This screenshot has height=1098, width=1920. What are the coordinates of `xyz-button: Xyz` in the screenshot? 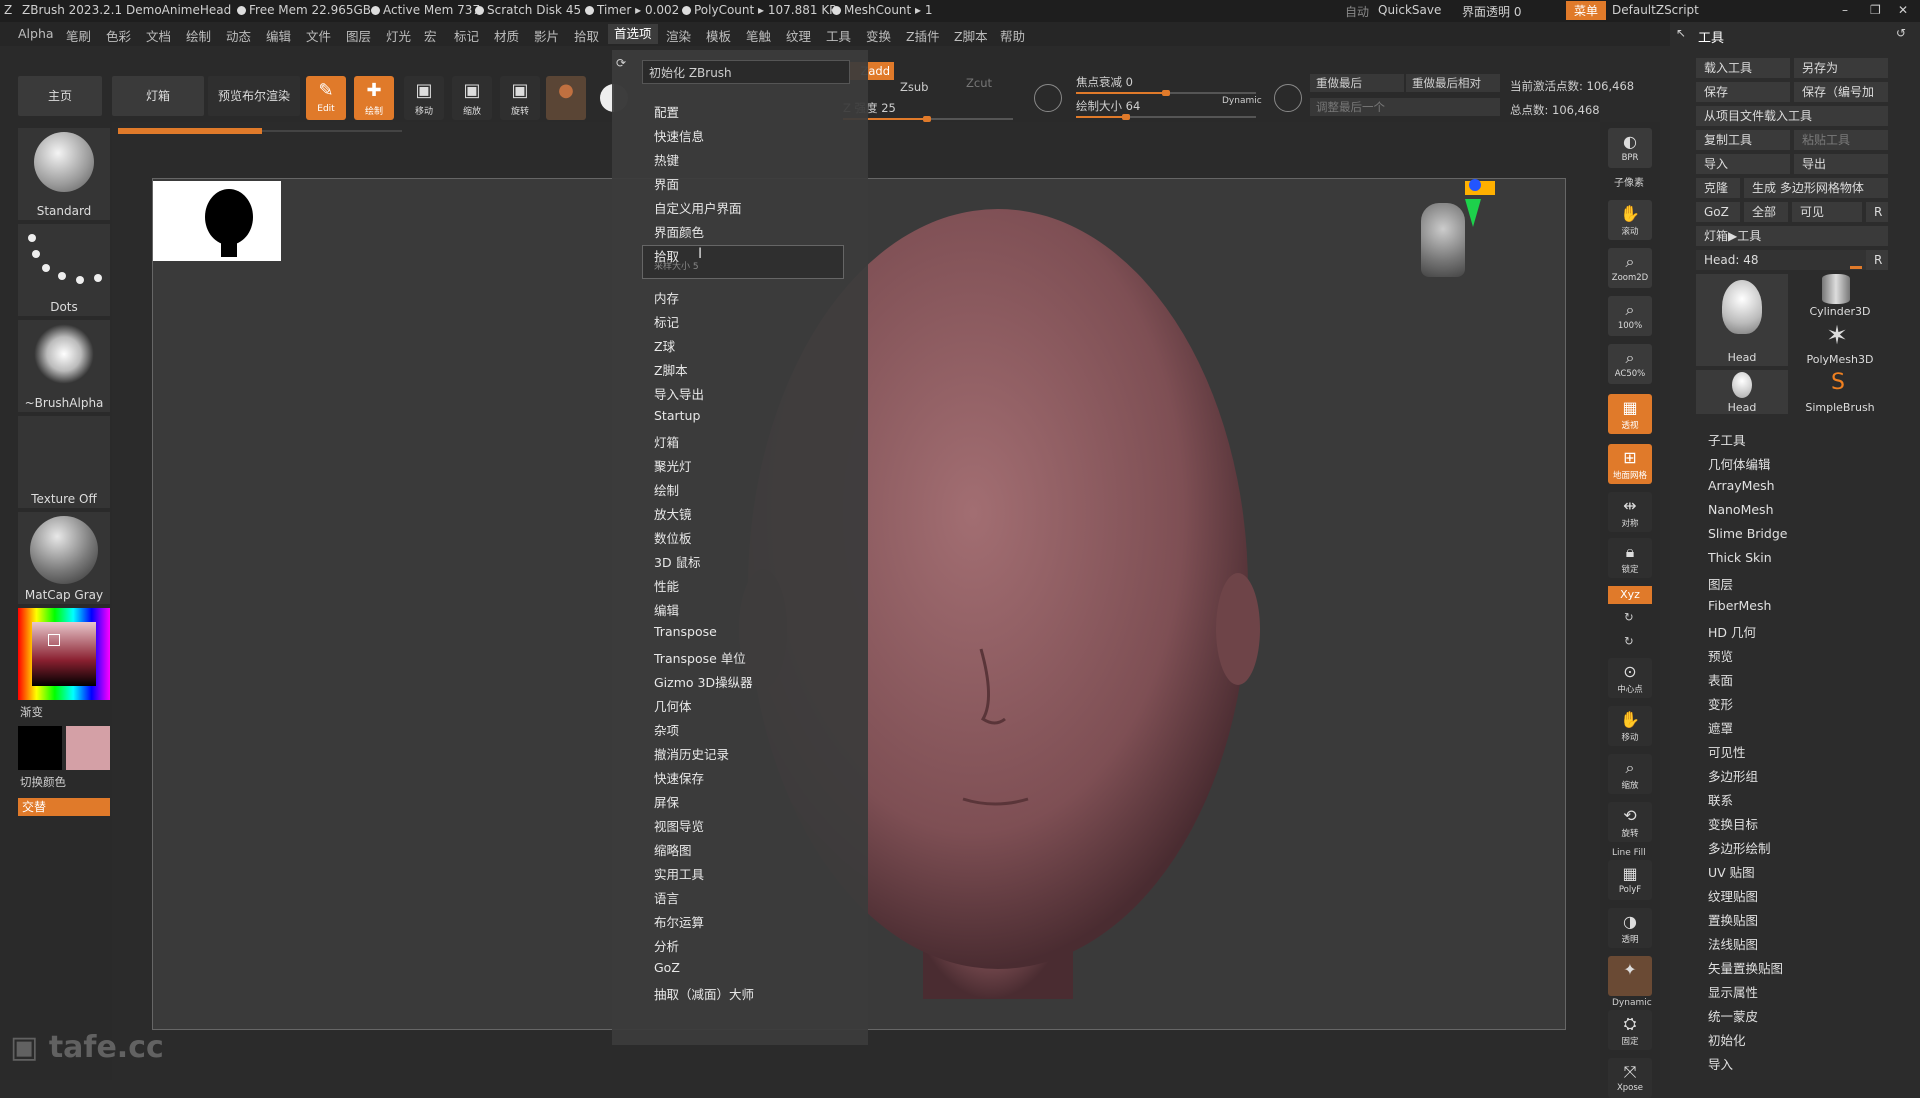 It's located at (1630, 595).